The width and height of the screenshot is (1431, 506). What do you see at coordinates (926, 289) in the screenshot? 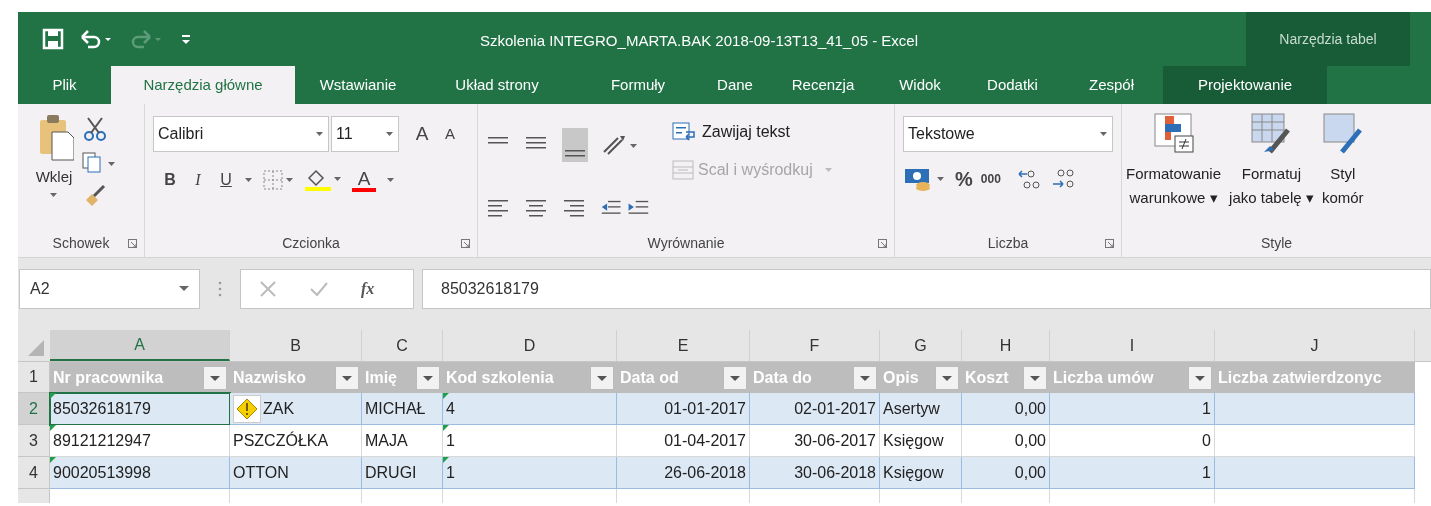
I see `formula-input: 85032618179` at bounding box center [926, 289].